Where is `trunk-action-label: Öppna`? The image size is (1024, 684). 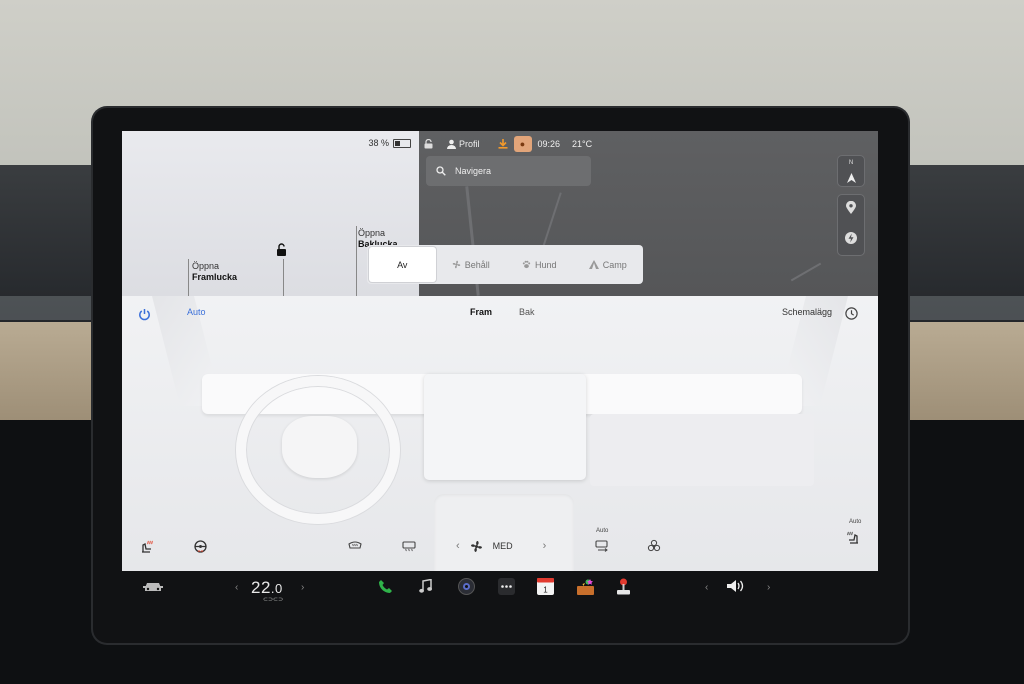 trunk-action-label: Öppna is located at coordinates (372, 233).